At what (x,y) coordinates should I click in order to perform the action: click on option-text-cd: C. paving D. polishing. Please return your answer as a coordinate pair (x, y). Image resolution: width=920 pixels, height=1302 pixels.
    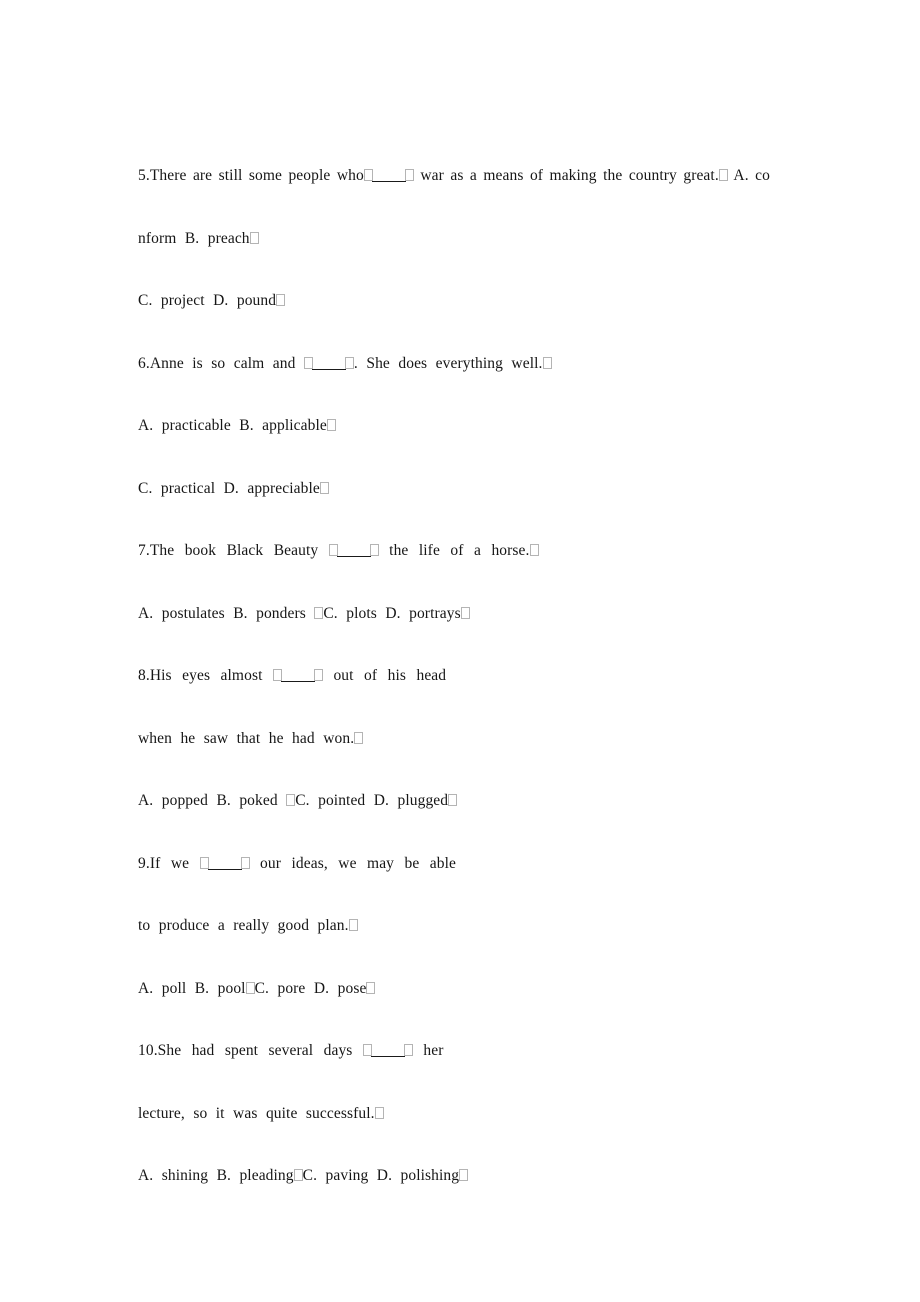
    Looking at the image, I should click on (381, 1175).